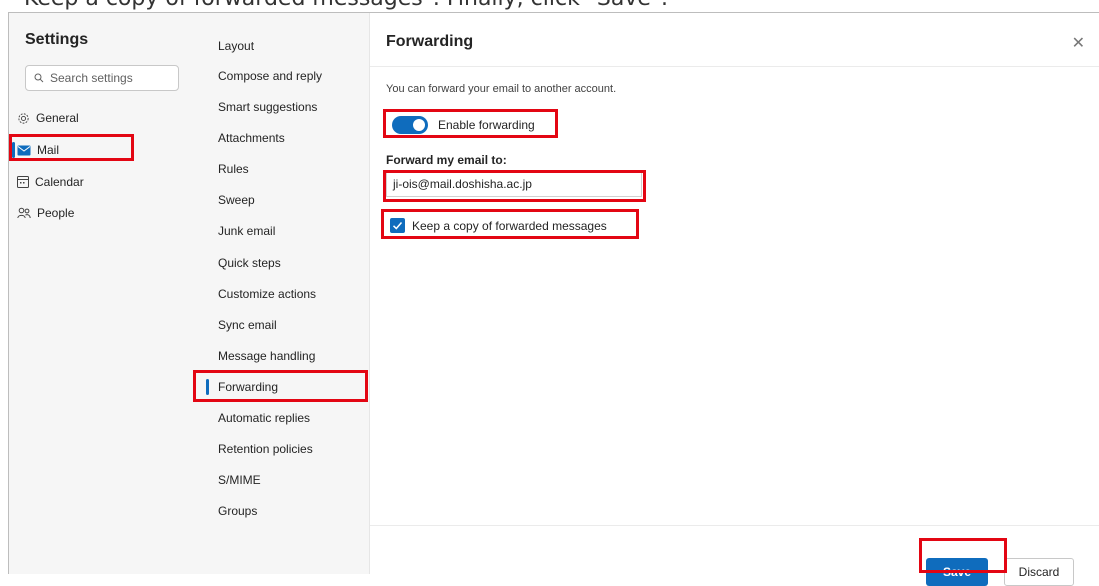  Describe the element at coordinates (430, 41) in the screenshot. I see `pane-title: Forwarding` at that location.